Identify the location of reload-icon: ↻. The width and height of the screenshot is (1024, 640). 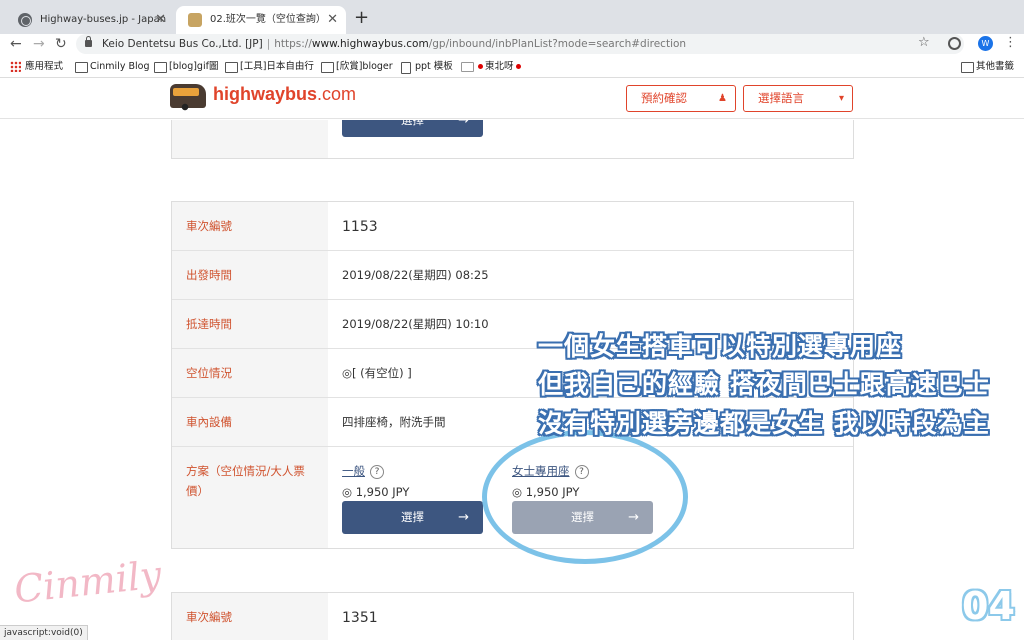
(61, 44).